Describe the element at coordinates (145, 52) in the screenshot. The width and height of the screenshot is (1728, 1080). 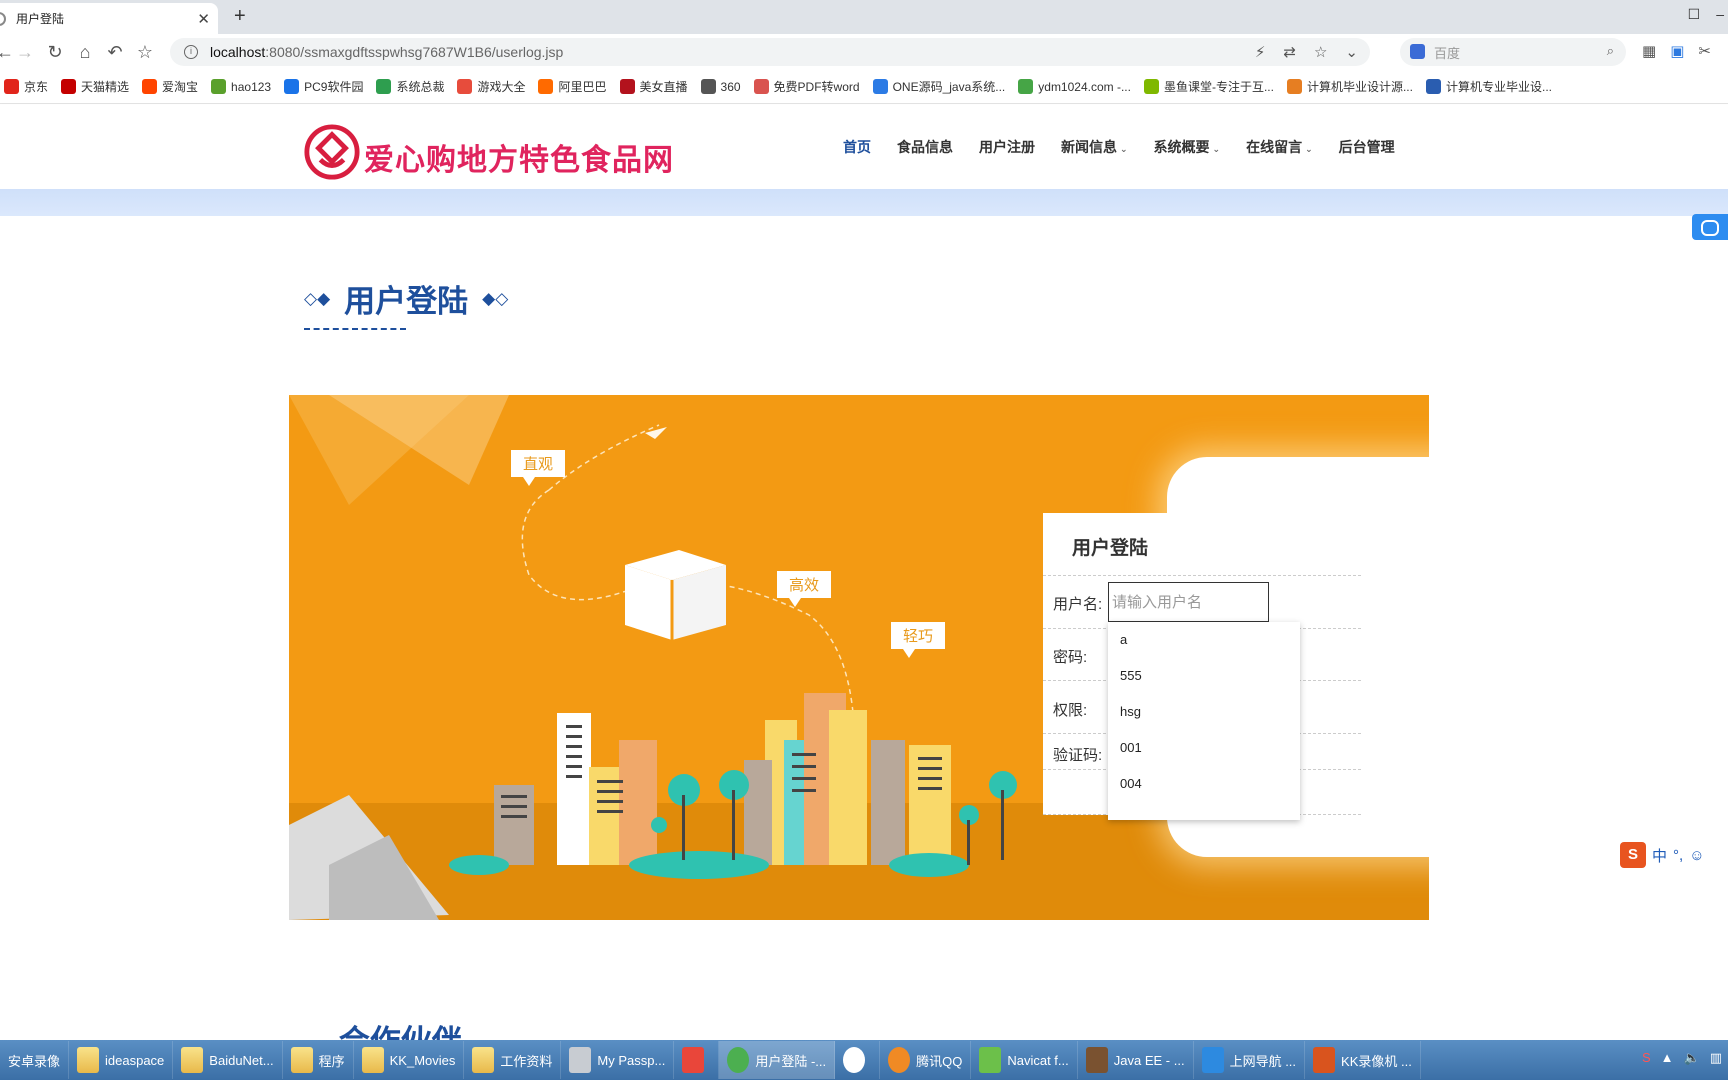
I see `bookmark-star-icon: ☆` at that location.